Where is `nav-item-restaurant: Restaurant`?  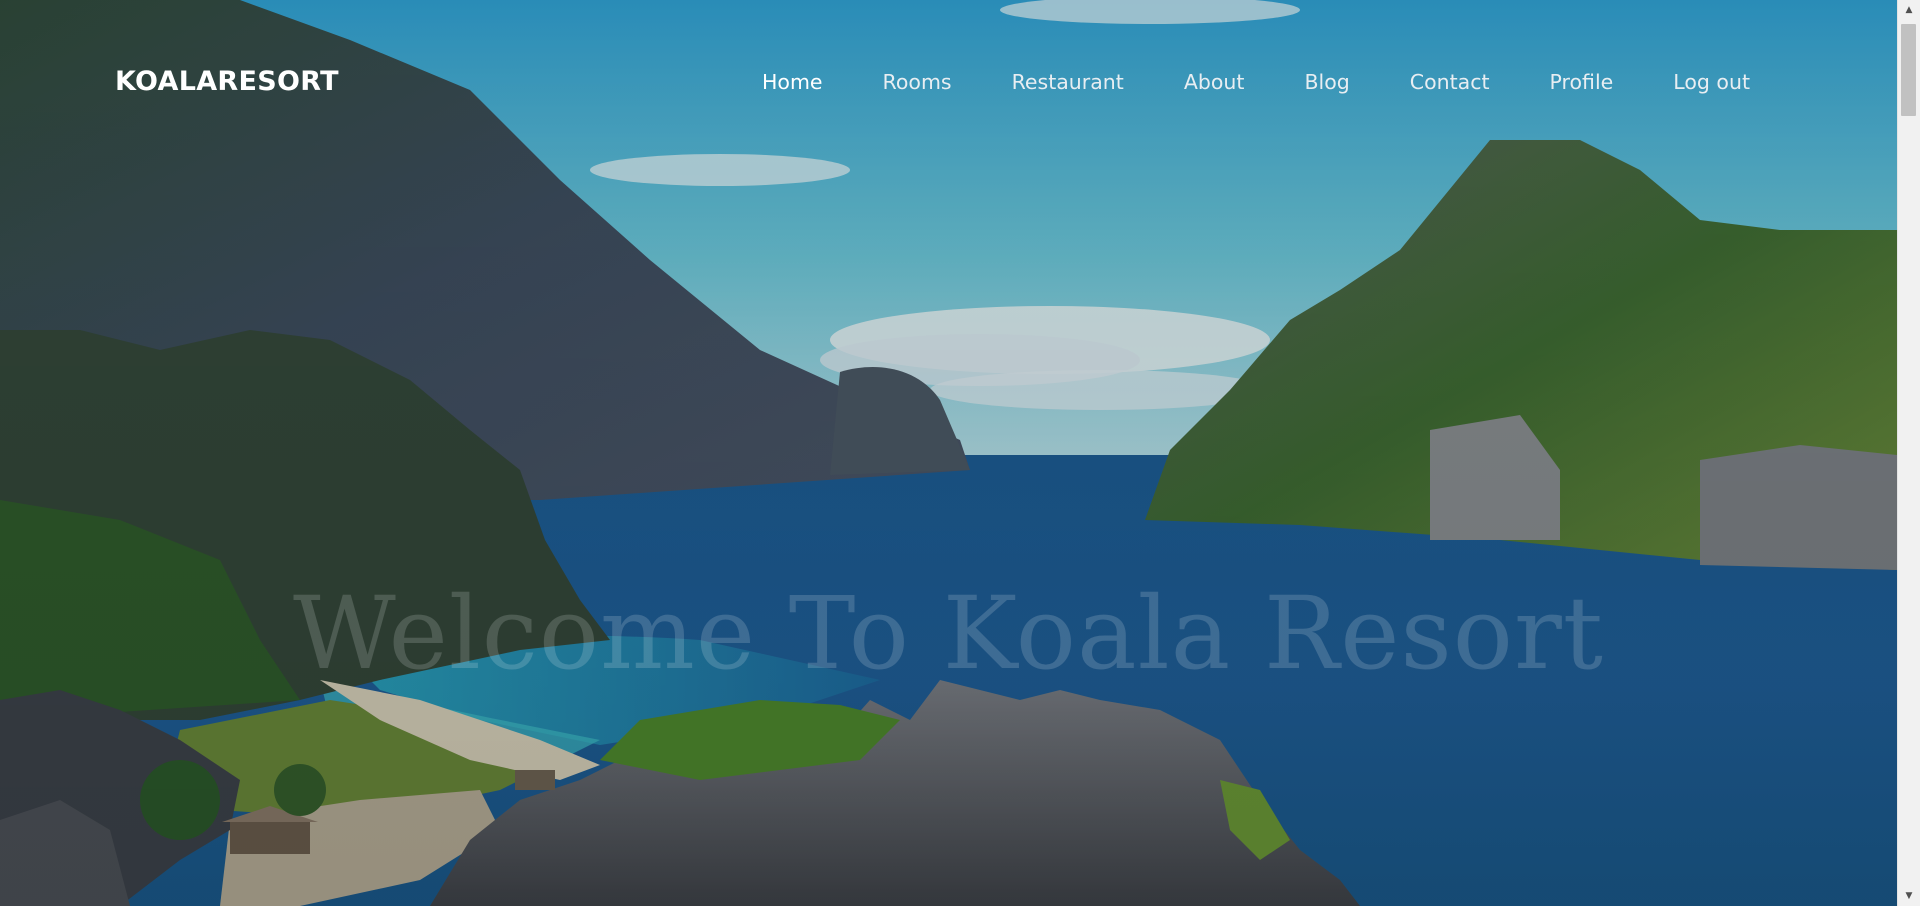 nav-item-restaurant: Restaurant is located at coordinates (1068, 82).